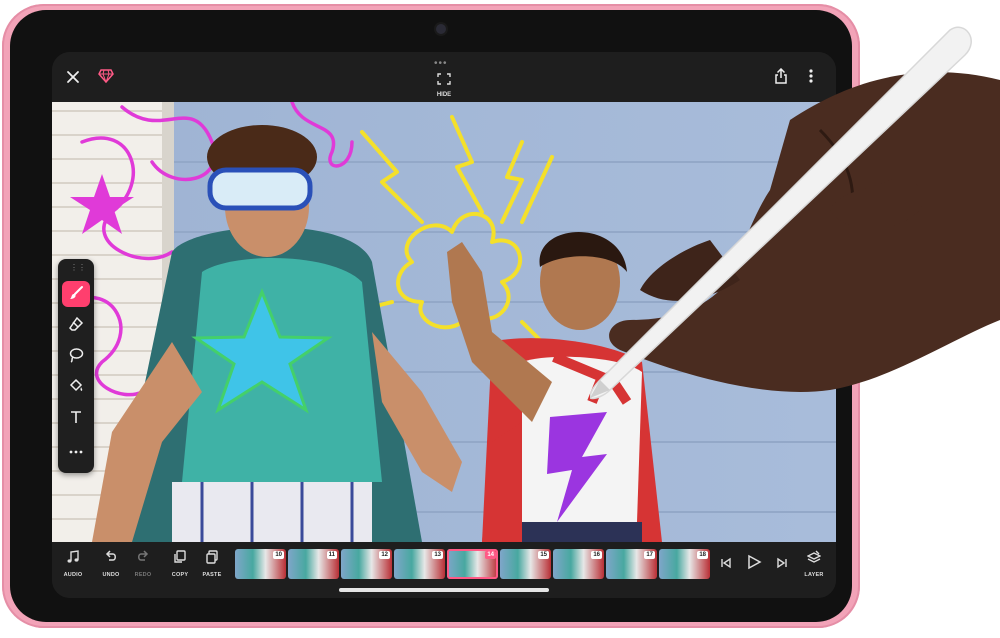  I want to click on tool-fill, so click(76, 387).